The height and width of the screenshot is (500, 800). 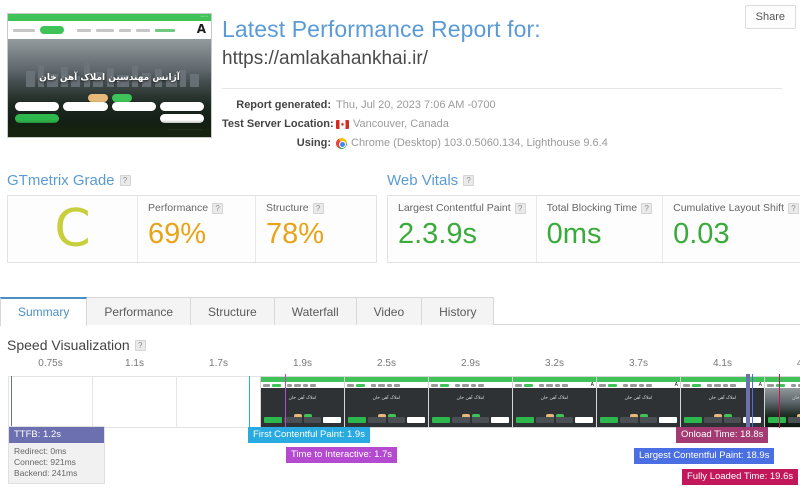 I want to click on lcp-value: 2.3.9s, so click(x=437, y=234).